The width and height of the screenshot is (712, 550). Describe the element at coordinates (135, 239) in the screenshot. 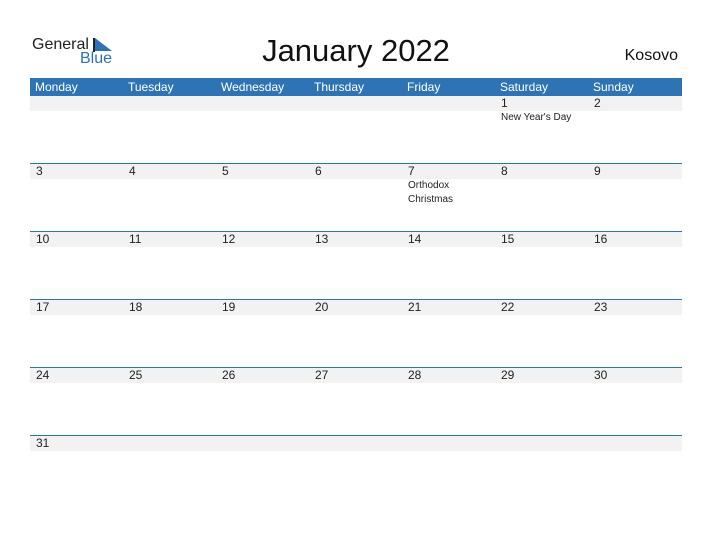

I see `day-number: 11` at that location.